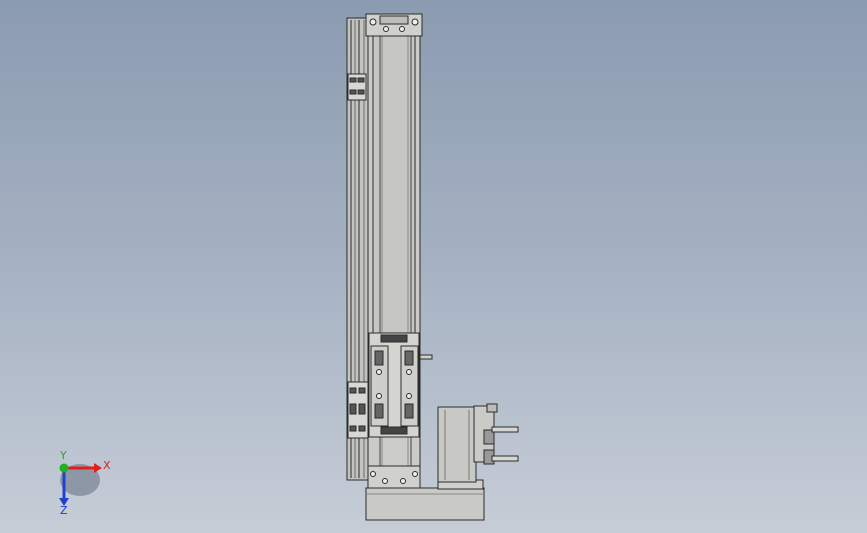 The width and height of the screenshot is (867, 533). Describe the element at coordinates (63, 455) in the screenshot. I see `y-axis-label: Y` at that location.